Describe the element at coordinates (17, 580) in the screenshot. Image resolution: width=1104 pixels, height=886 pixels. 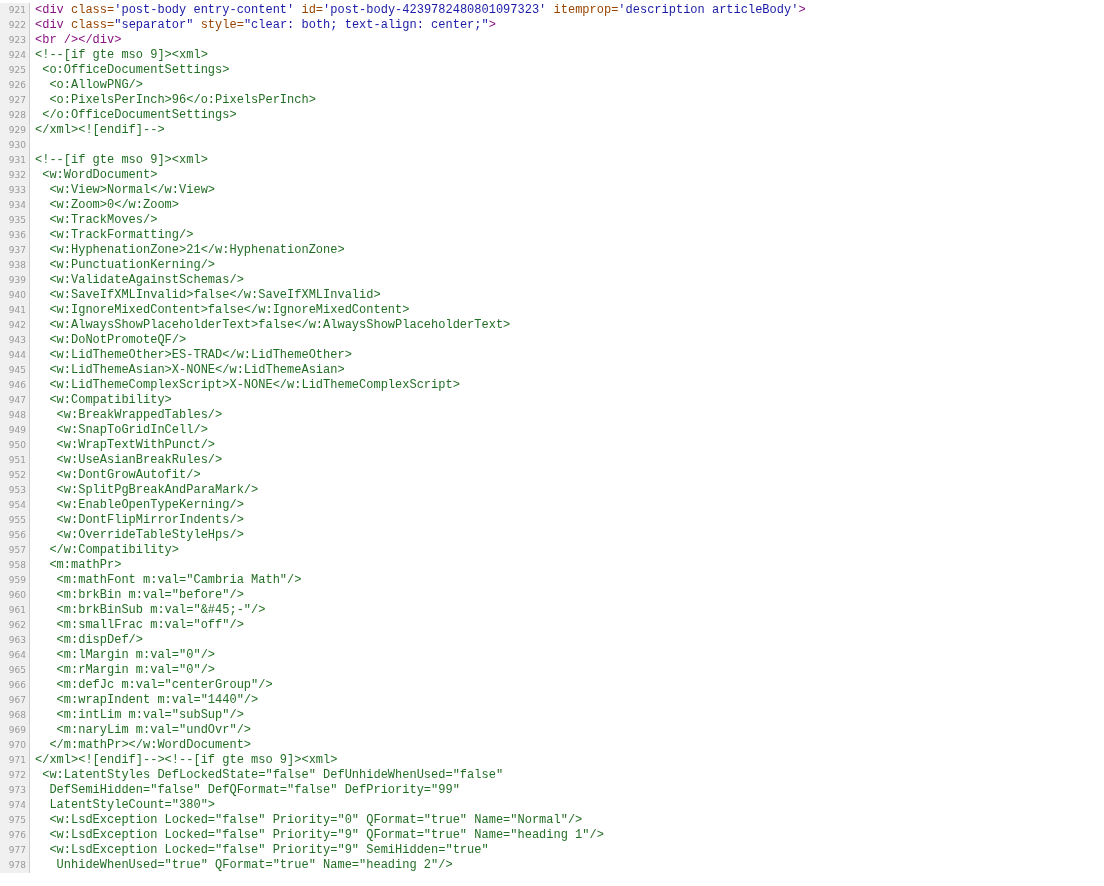
I see `line-number: 959` at that location.